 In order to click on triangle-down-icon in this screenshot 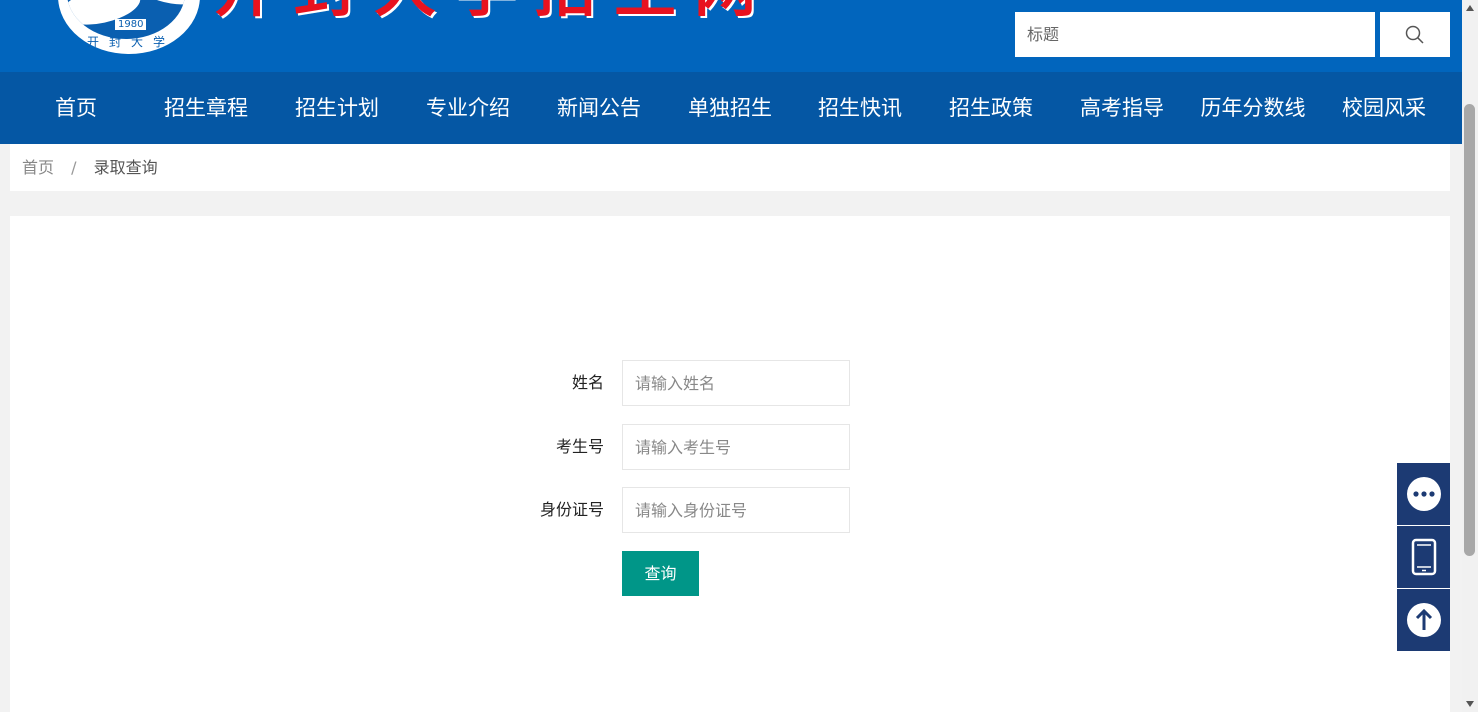, I will do `click(1470, 704)`.